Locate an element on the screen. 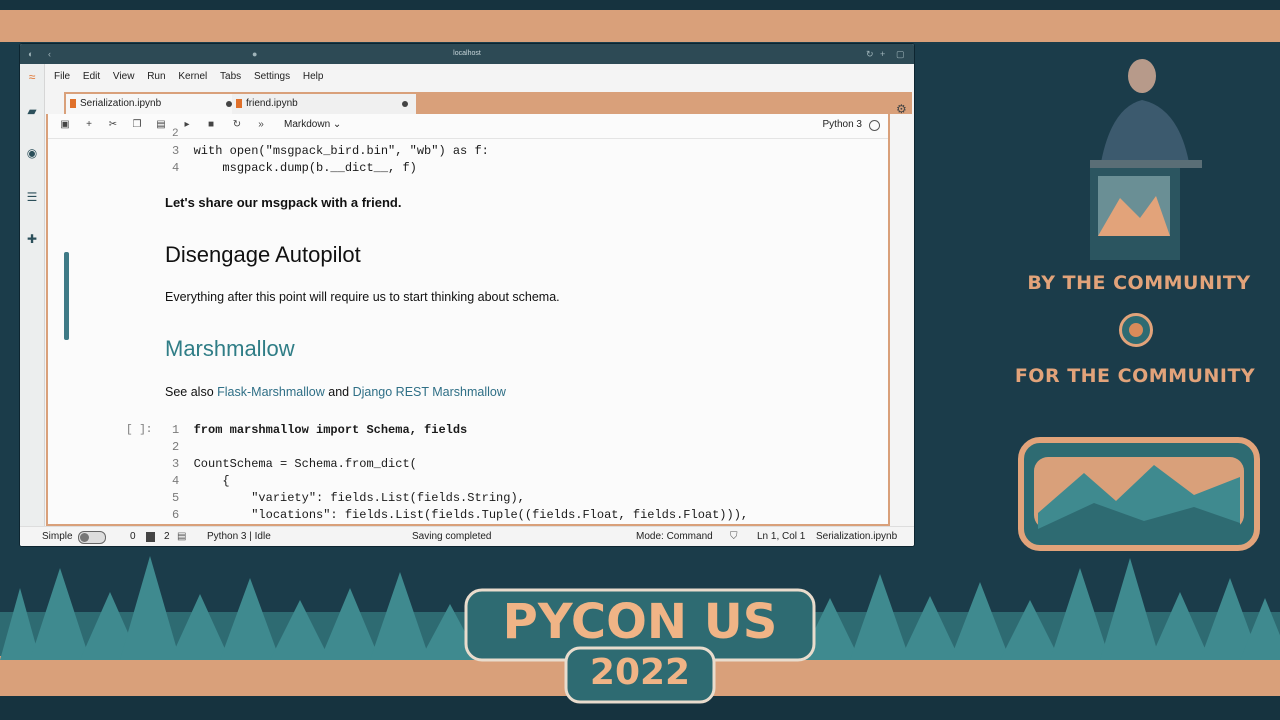  stage-top-stripe is located at coordinates (640, 26).